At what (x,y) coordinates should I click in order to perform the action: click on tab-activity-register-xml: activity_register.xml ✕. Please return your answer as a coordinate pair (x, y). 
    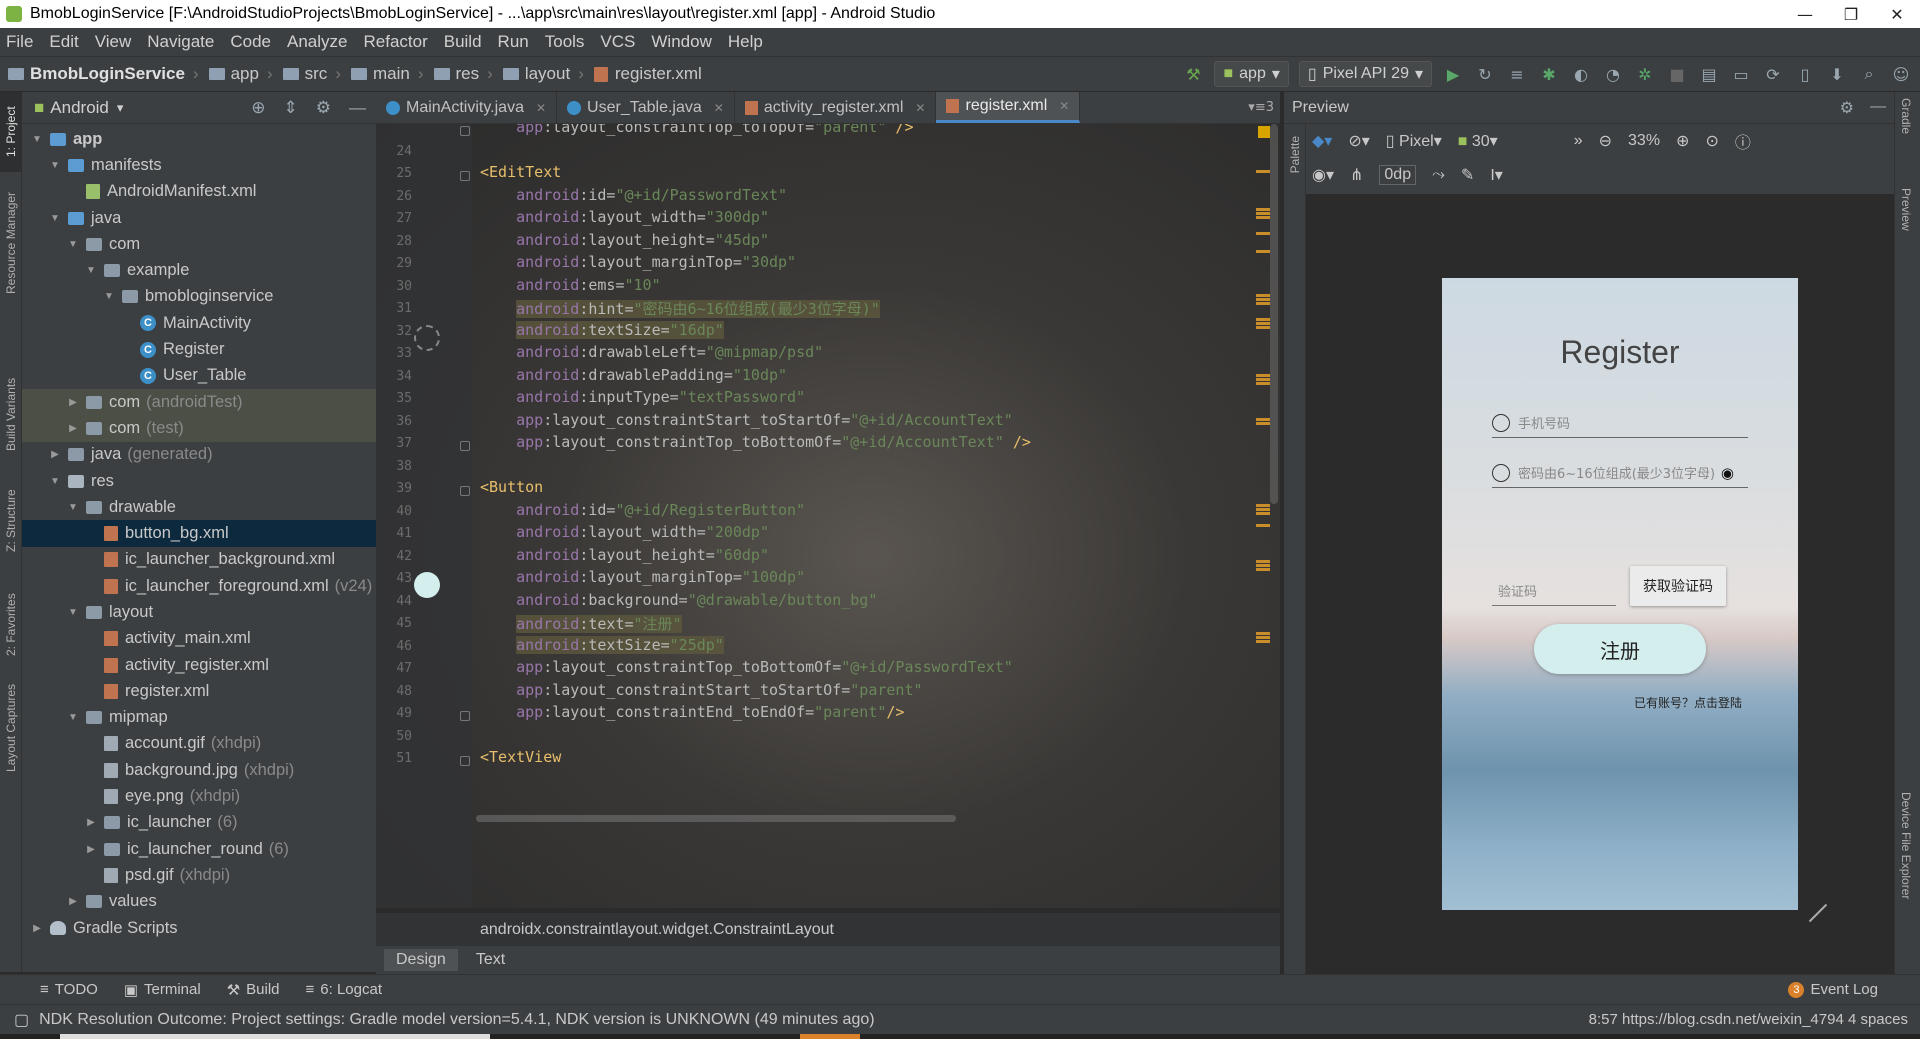
    Looking at the image, I should click on (836, 107).